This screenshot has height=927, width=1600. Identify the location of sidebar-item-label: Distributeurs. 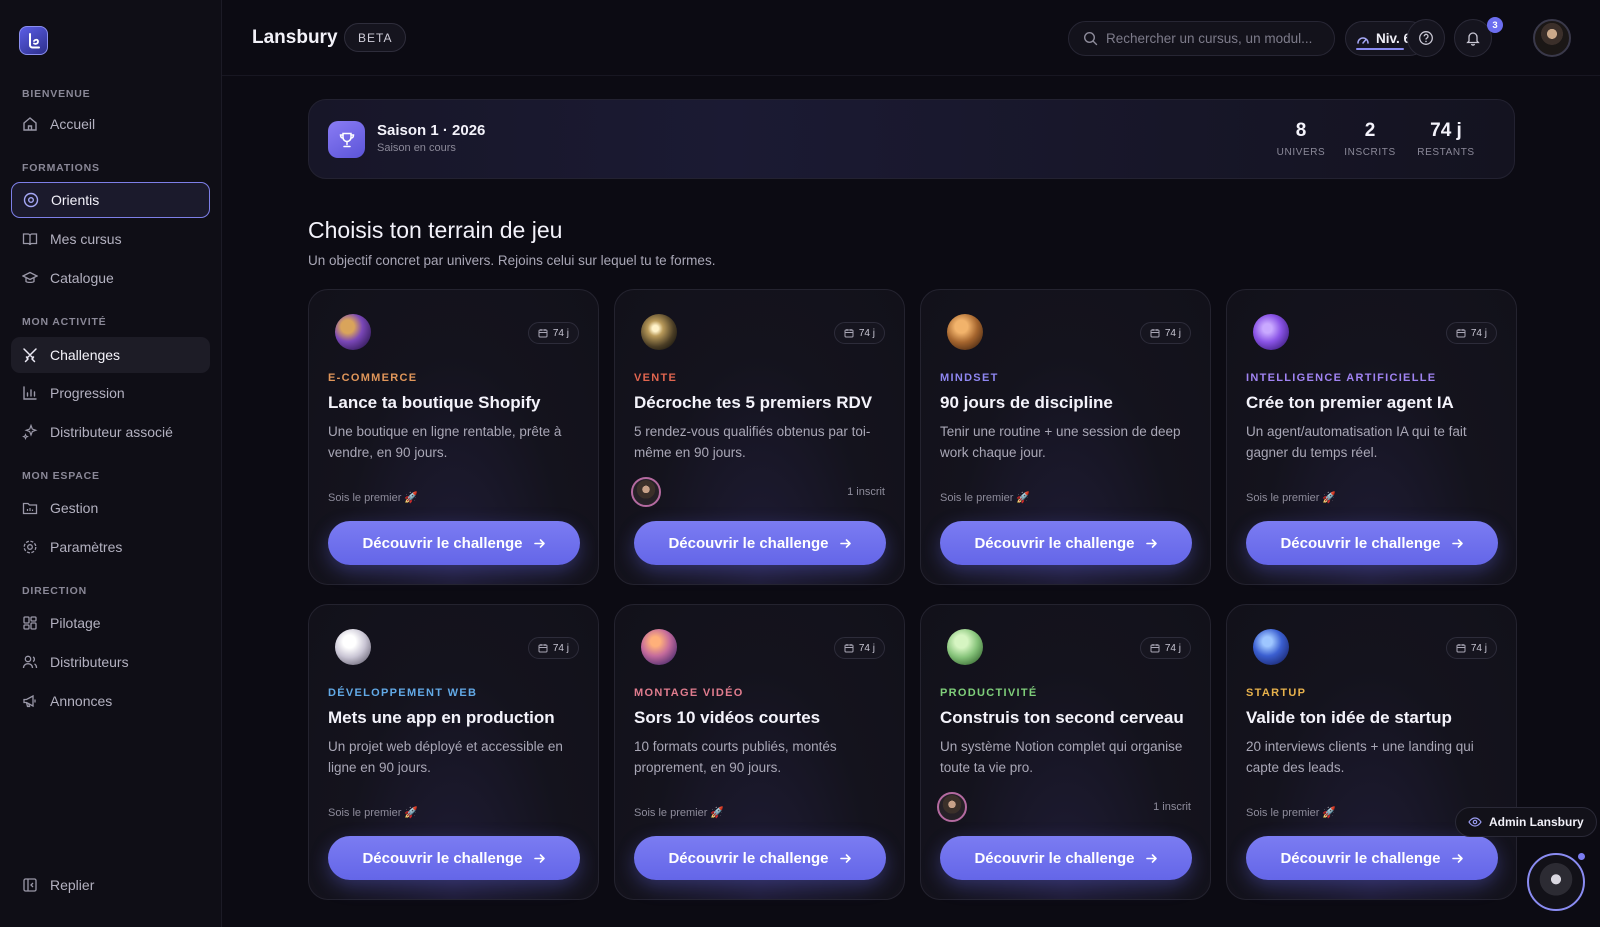
(89, 662).